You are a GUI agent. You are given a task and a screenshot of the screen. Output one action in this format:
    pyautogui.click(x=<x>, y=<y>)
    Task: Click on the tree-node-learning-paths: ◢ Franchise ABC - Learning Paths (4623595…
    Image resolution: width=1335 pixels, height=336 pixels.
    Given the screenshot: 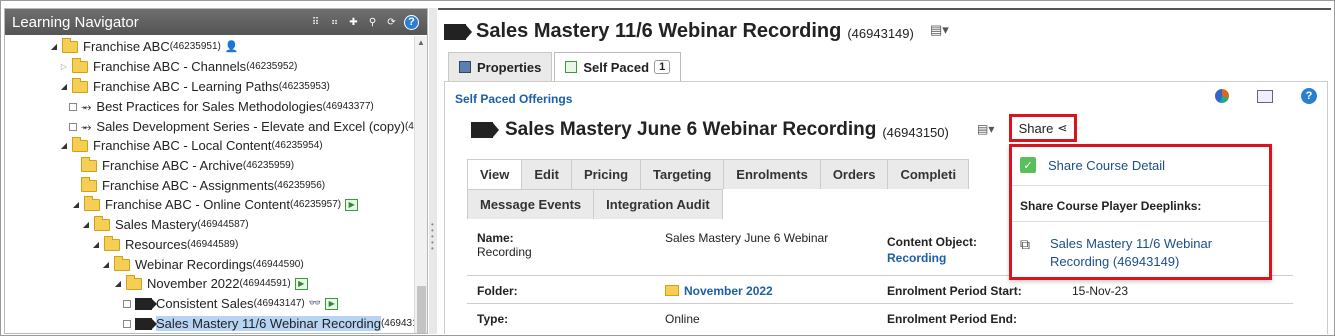 What is the action you would take?
    pyautogui.click(x=194, y=86)
    